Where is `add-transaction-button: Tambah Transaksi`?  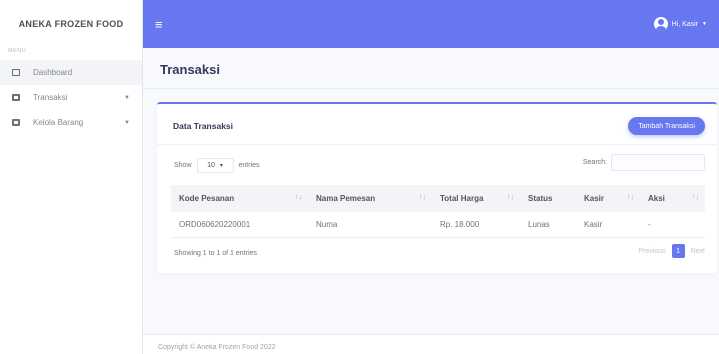 add-transaction-button: Tambah Transaksi is located at coordinates (666, 126).